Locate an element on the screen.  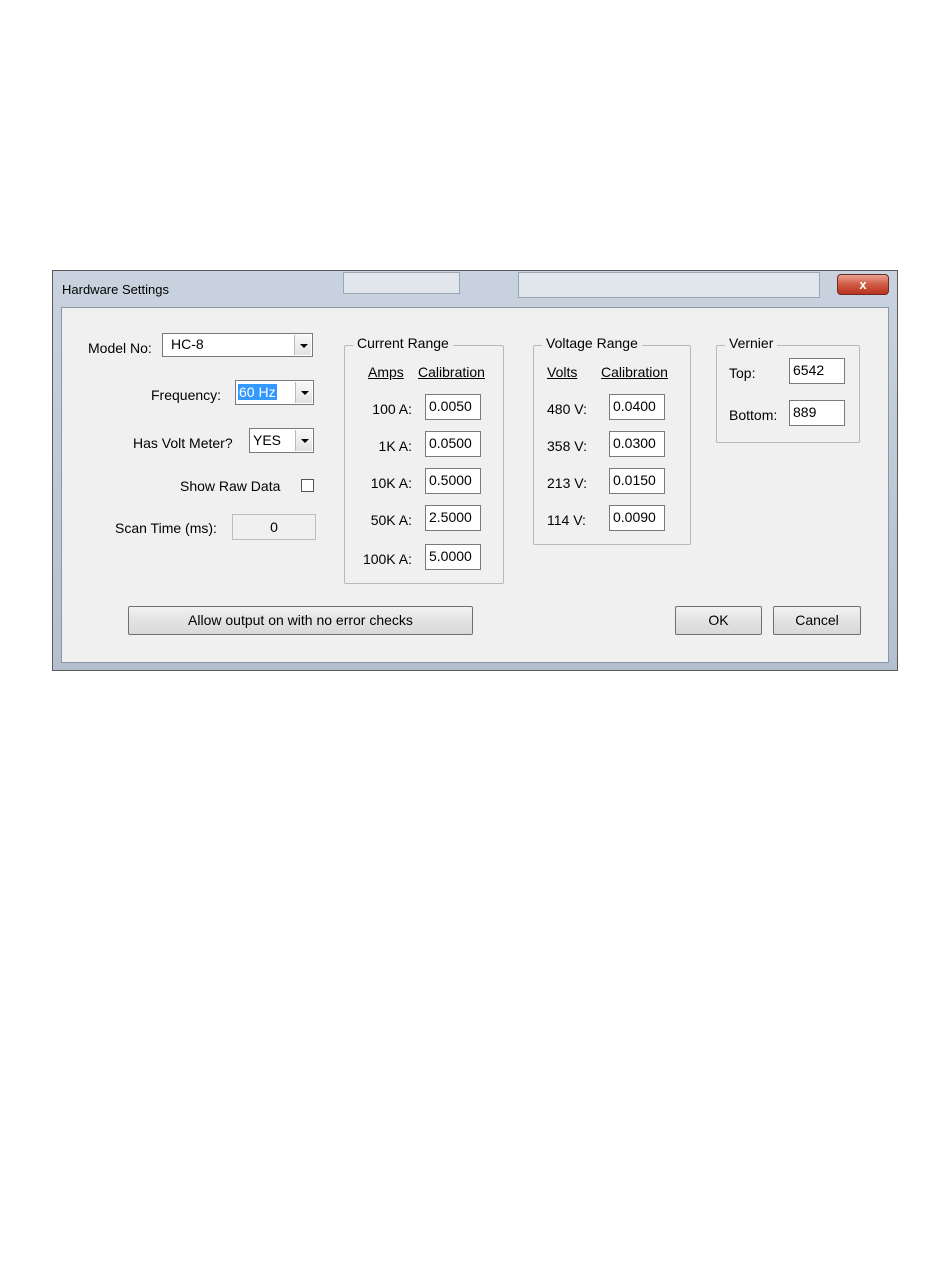
current-range-label: 100 A: is located at coordinates (392, 409).